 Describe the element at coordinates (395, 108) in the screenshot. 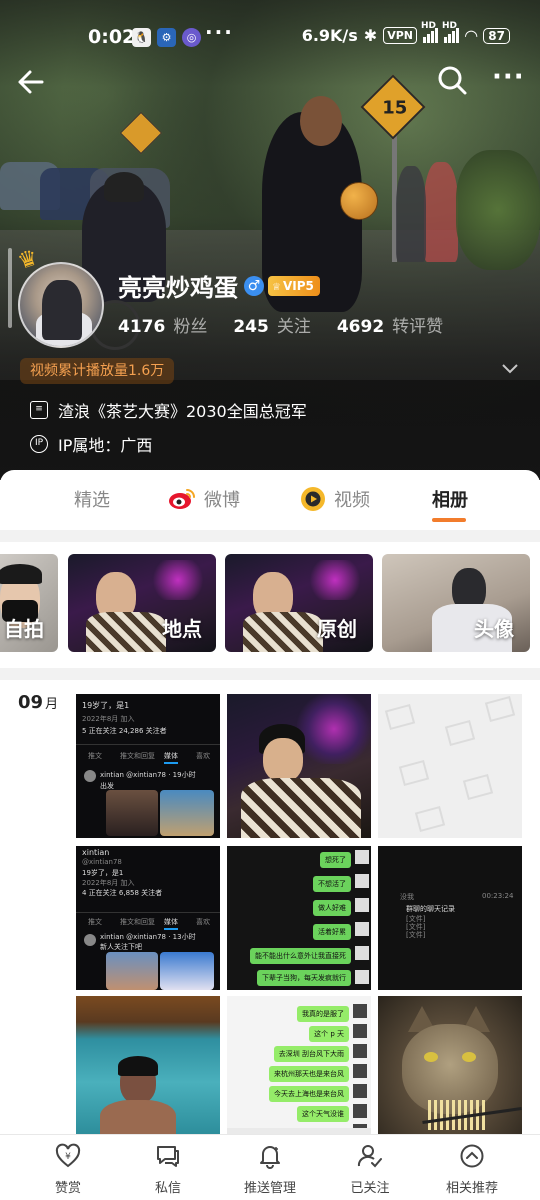

I see `speed-sign-number: 15` at that location.